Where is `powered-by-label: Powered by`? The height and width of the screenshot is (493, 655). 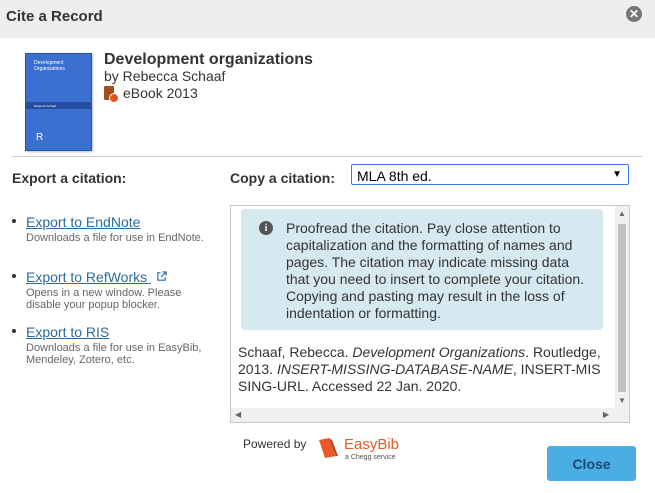 powered-by-label: Powered by is located at coordinates (275, 444).